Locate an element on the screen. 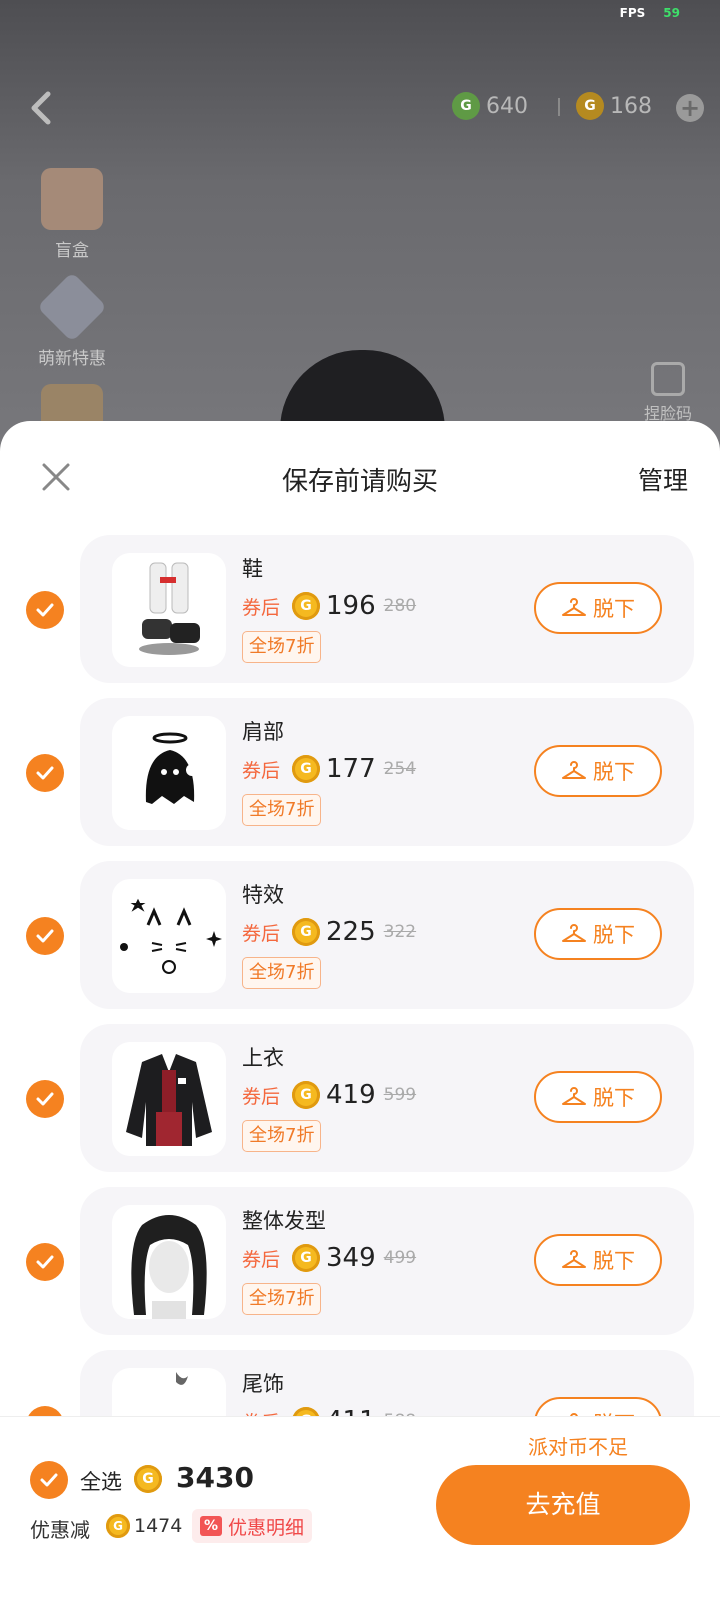  item-card: 鞋 券后 G 196 280 全场7折 脱下 is located at coordinates (387, 609).